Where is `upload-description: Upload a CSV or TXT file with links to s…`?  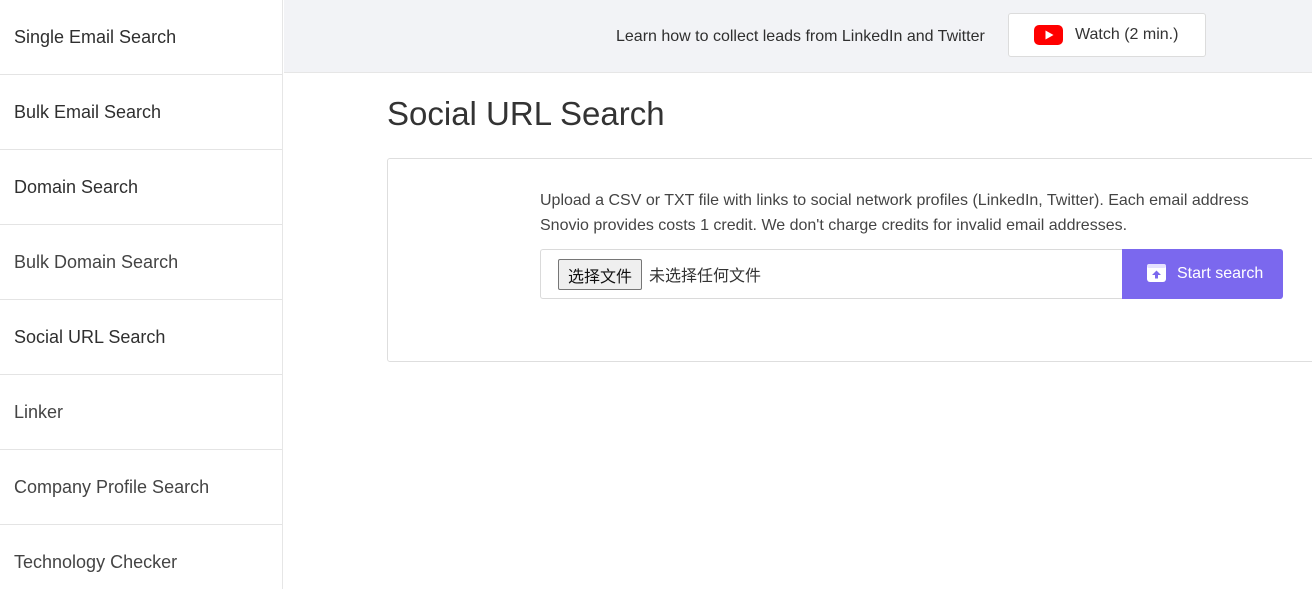 upload-description: Upload a CSV or TXT file with links to s… is located at coordinates (894, 213).